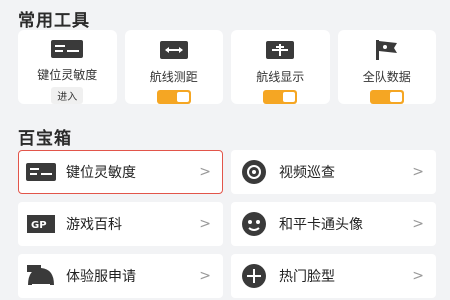 This screenshot has height=300, width=450. Describe the element at coordinates (101, 277) in the screenshot. I see `list-label: 体验服申请` at that location.